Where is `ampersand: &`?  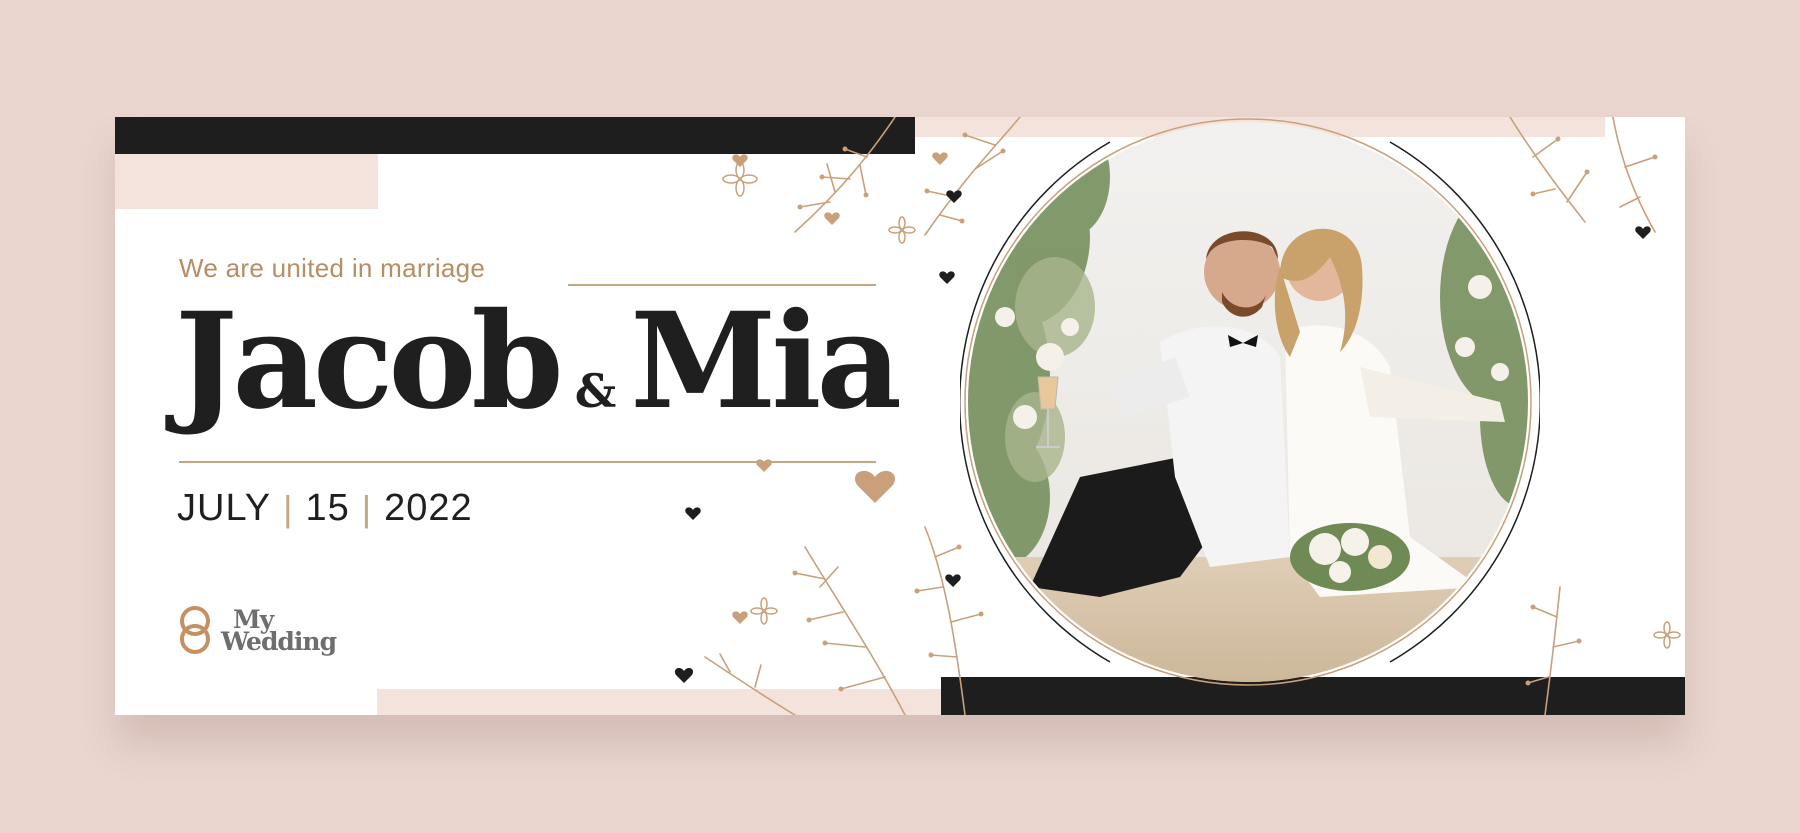
ampersand: & is located at coordinates (595, 391).